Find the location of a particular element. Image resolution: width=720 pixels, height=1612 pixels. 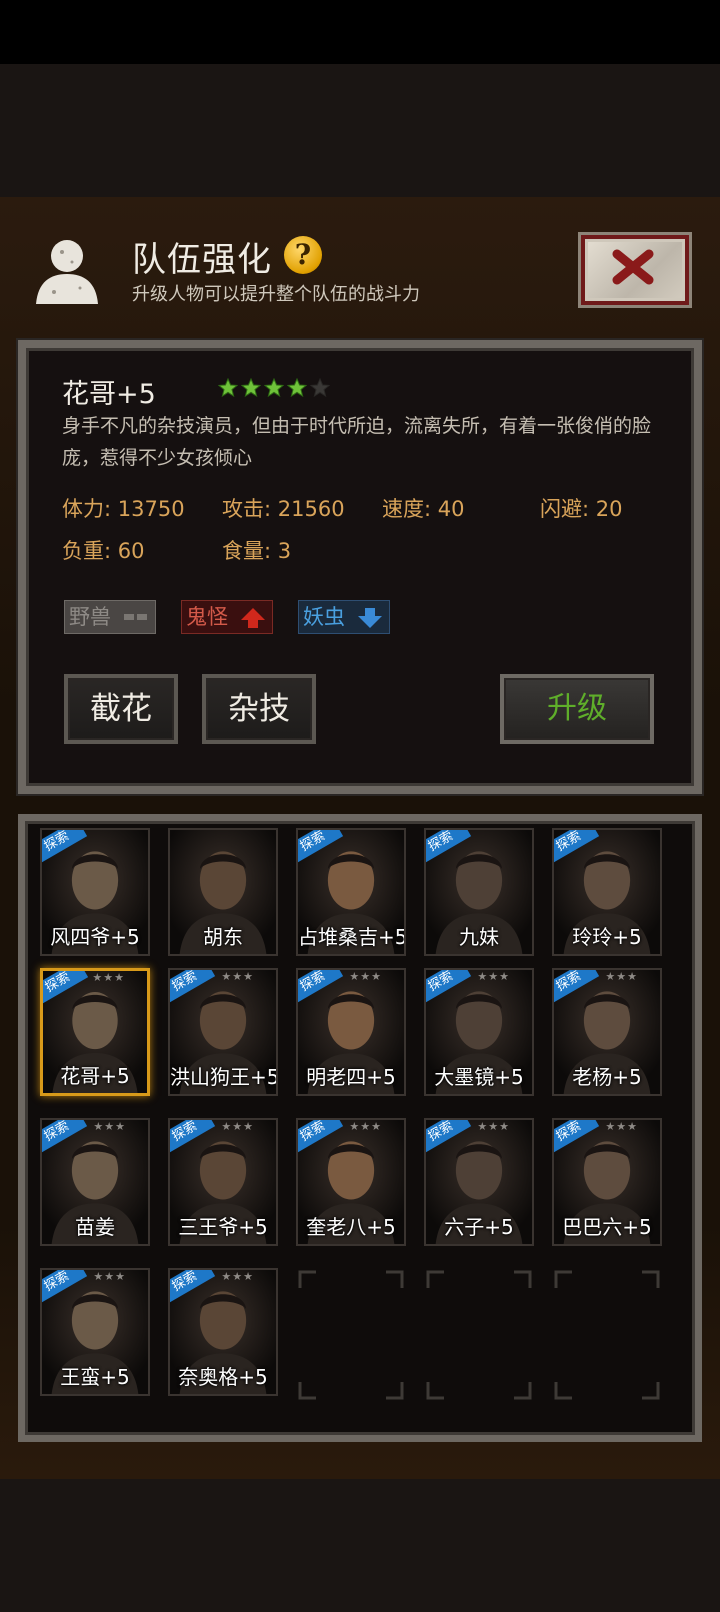

card-name: 胡东 is located at coordinates (223, 937).